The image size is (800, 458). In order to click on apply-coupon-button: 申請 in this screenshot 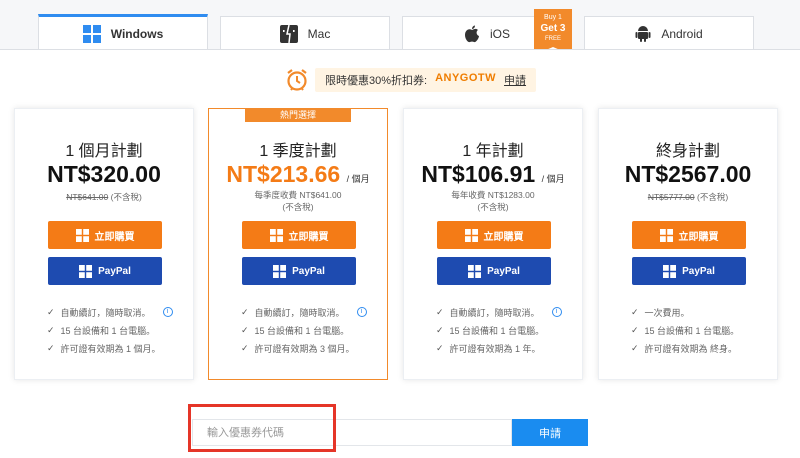, I will do `click(550, 432)`.